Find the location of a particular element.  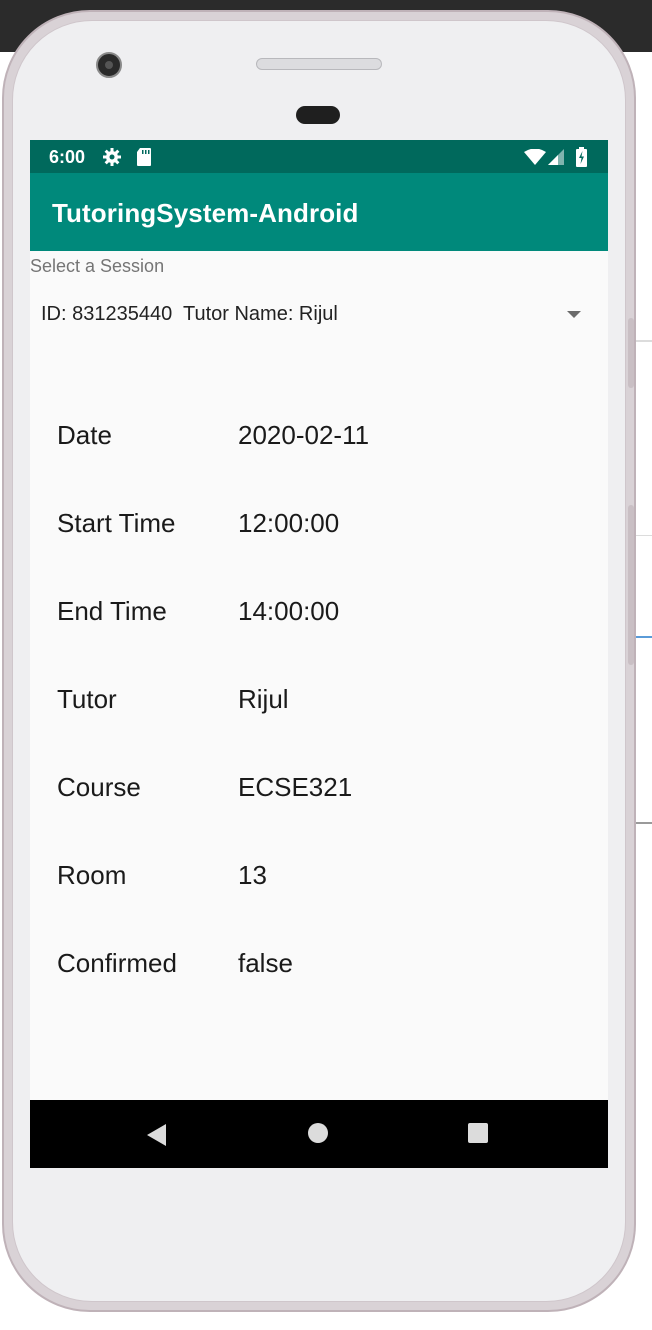

detail-row-tutor: Tutor Rijul is located at coordinates (319, 704).